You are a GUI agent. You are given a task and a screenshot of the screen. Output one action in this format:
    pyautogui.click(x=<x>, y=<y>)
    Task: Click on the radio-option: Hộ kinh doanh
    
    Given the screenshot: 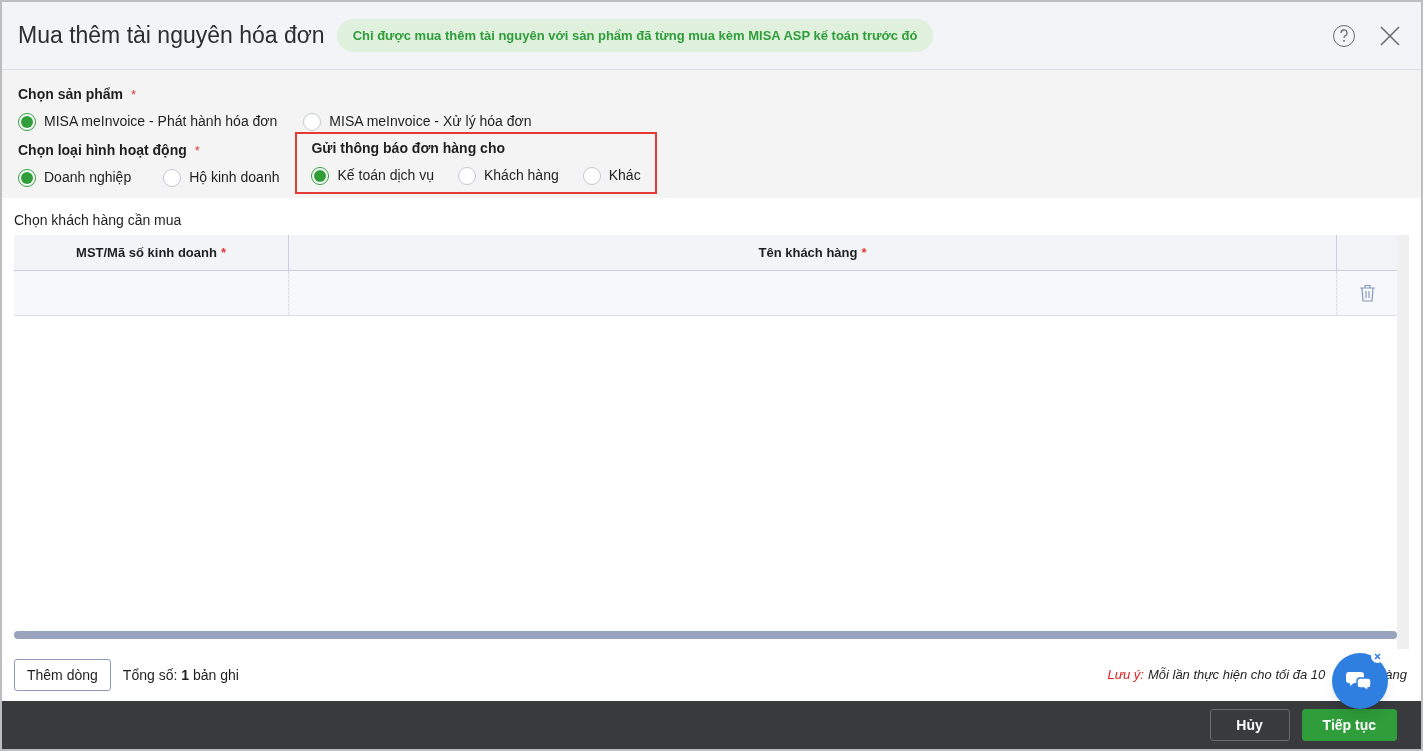 What is the action you would take?
    pyautogui.click(x=221, y=177)
    